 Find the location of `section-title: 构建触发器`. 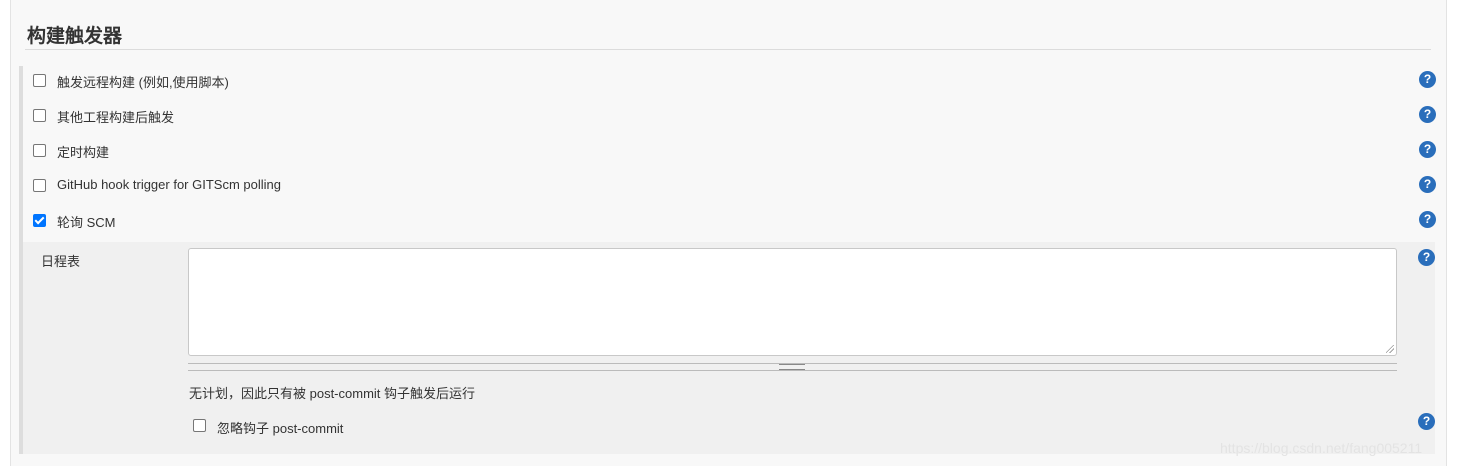

section-title: 构建触发器 is located at coordinates (75, 36).